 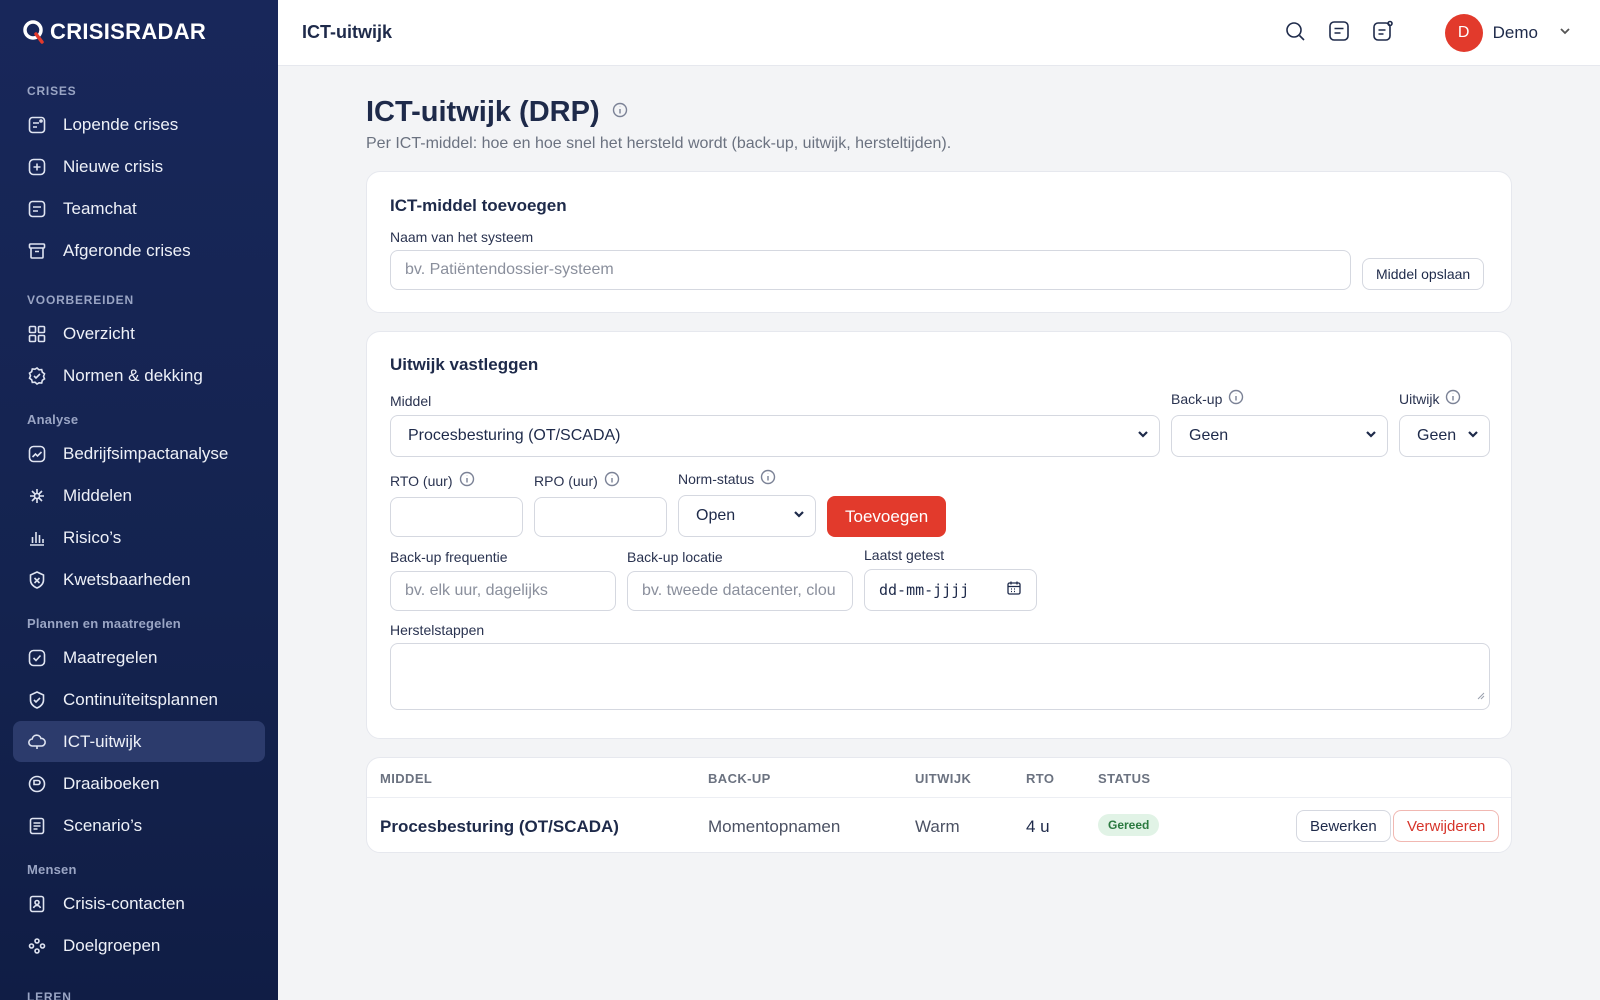 I want to click on topbar-title: ICT-uitwijk, so click(x=347, y=32).